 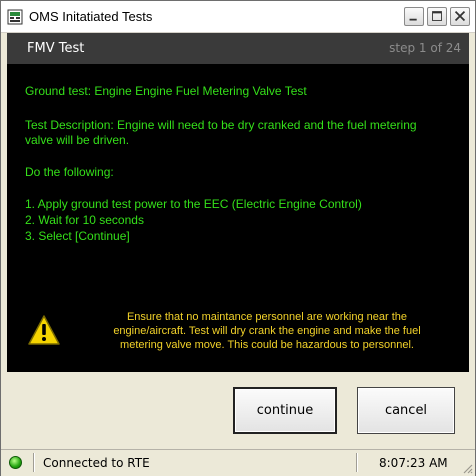 What do you see at coordinates (77, 140) in the screenshot?
I see `test-description-line-2: valve will be driven.` at bounding box center [77, 140].